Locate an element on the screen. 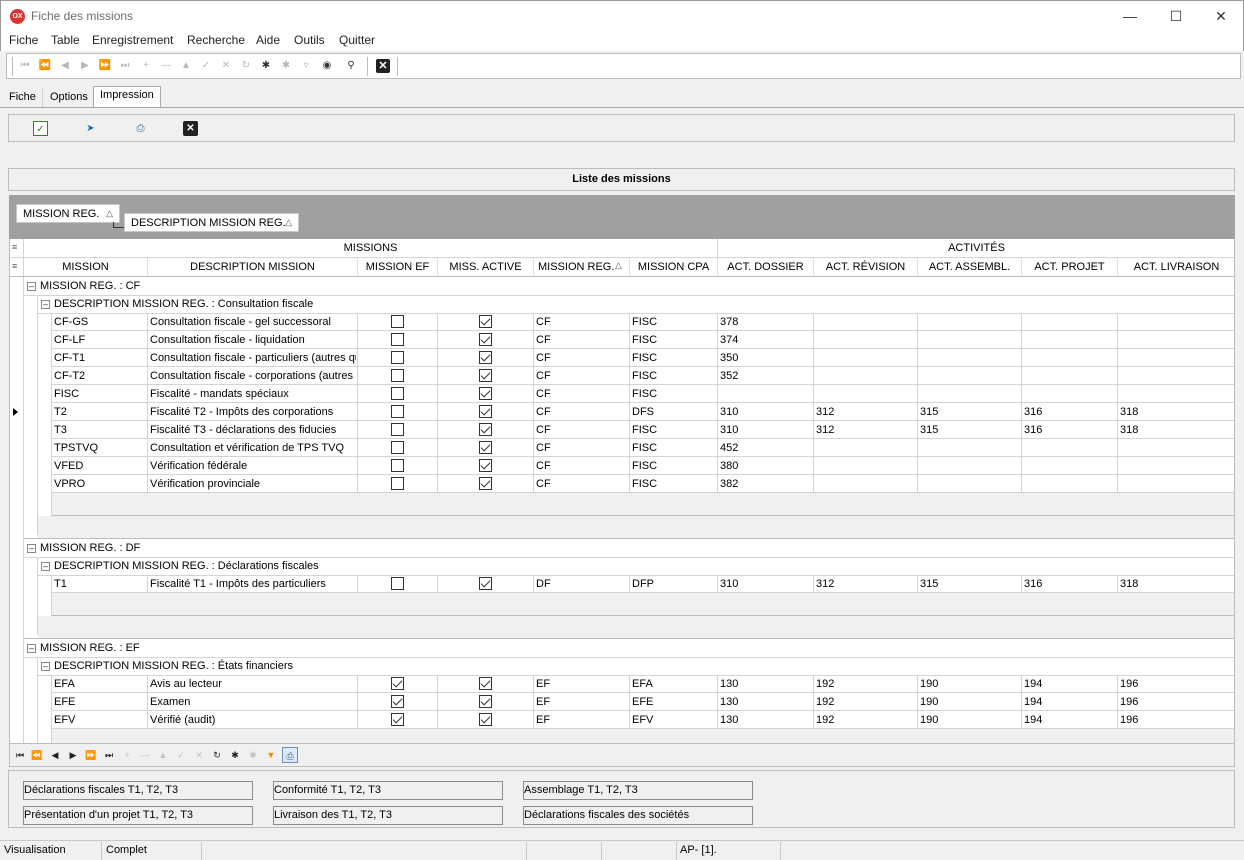 The height and width of the screenshot is (860, 1244). nav-add-icon: + is located at coordinates (127, 755).